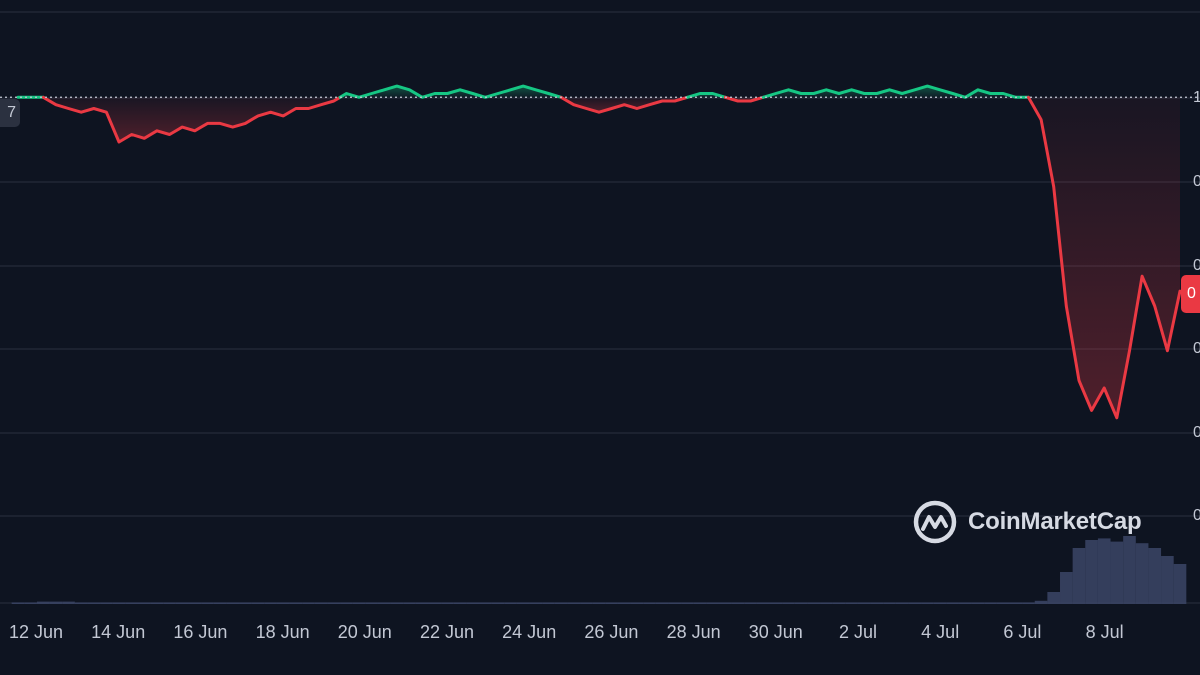 Image resolution: width=1200 pixels, height=675 pixels. I want to click on x-tick-label: 16 Jun, so click(200, 632).